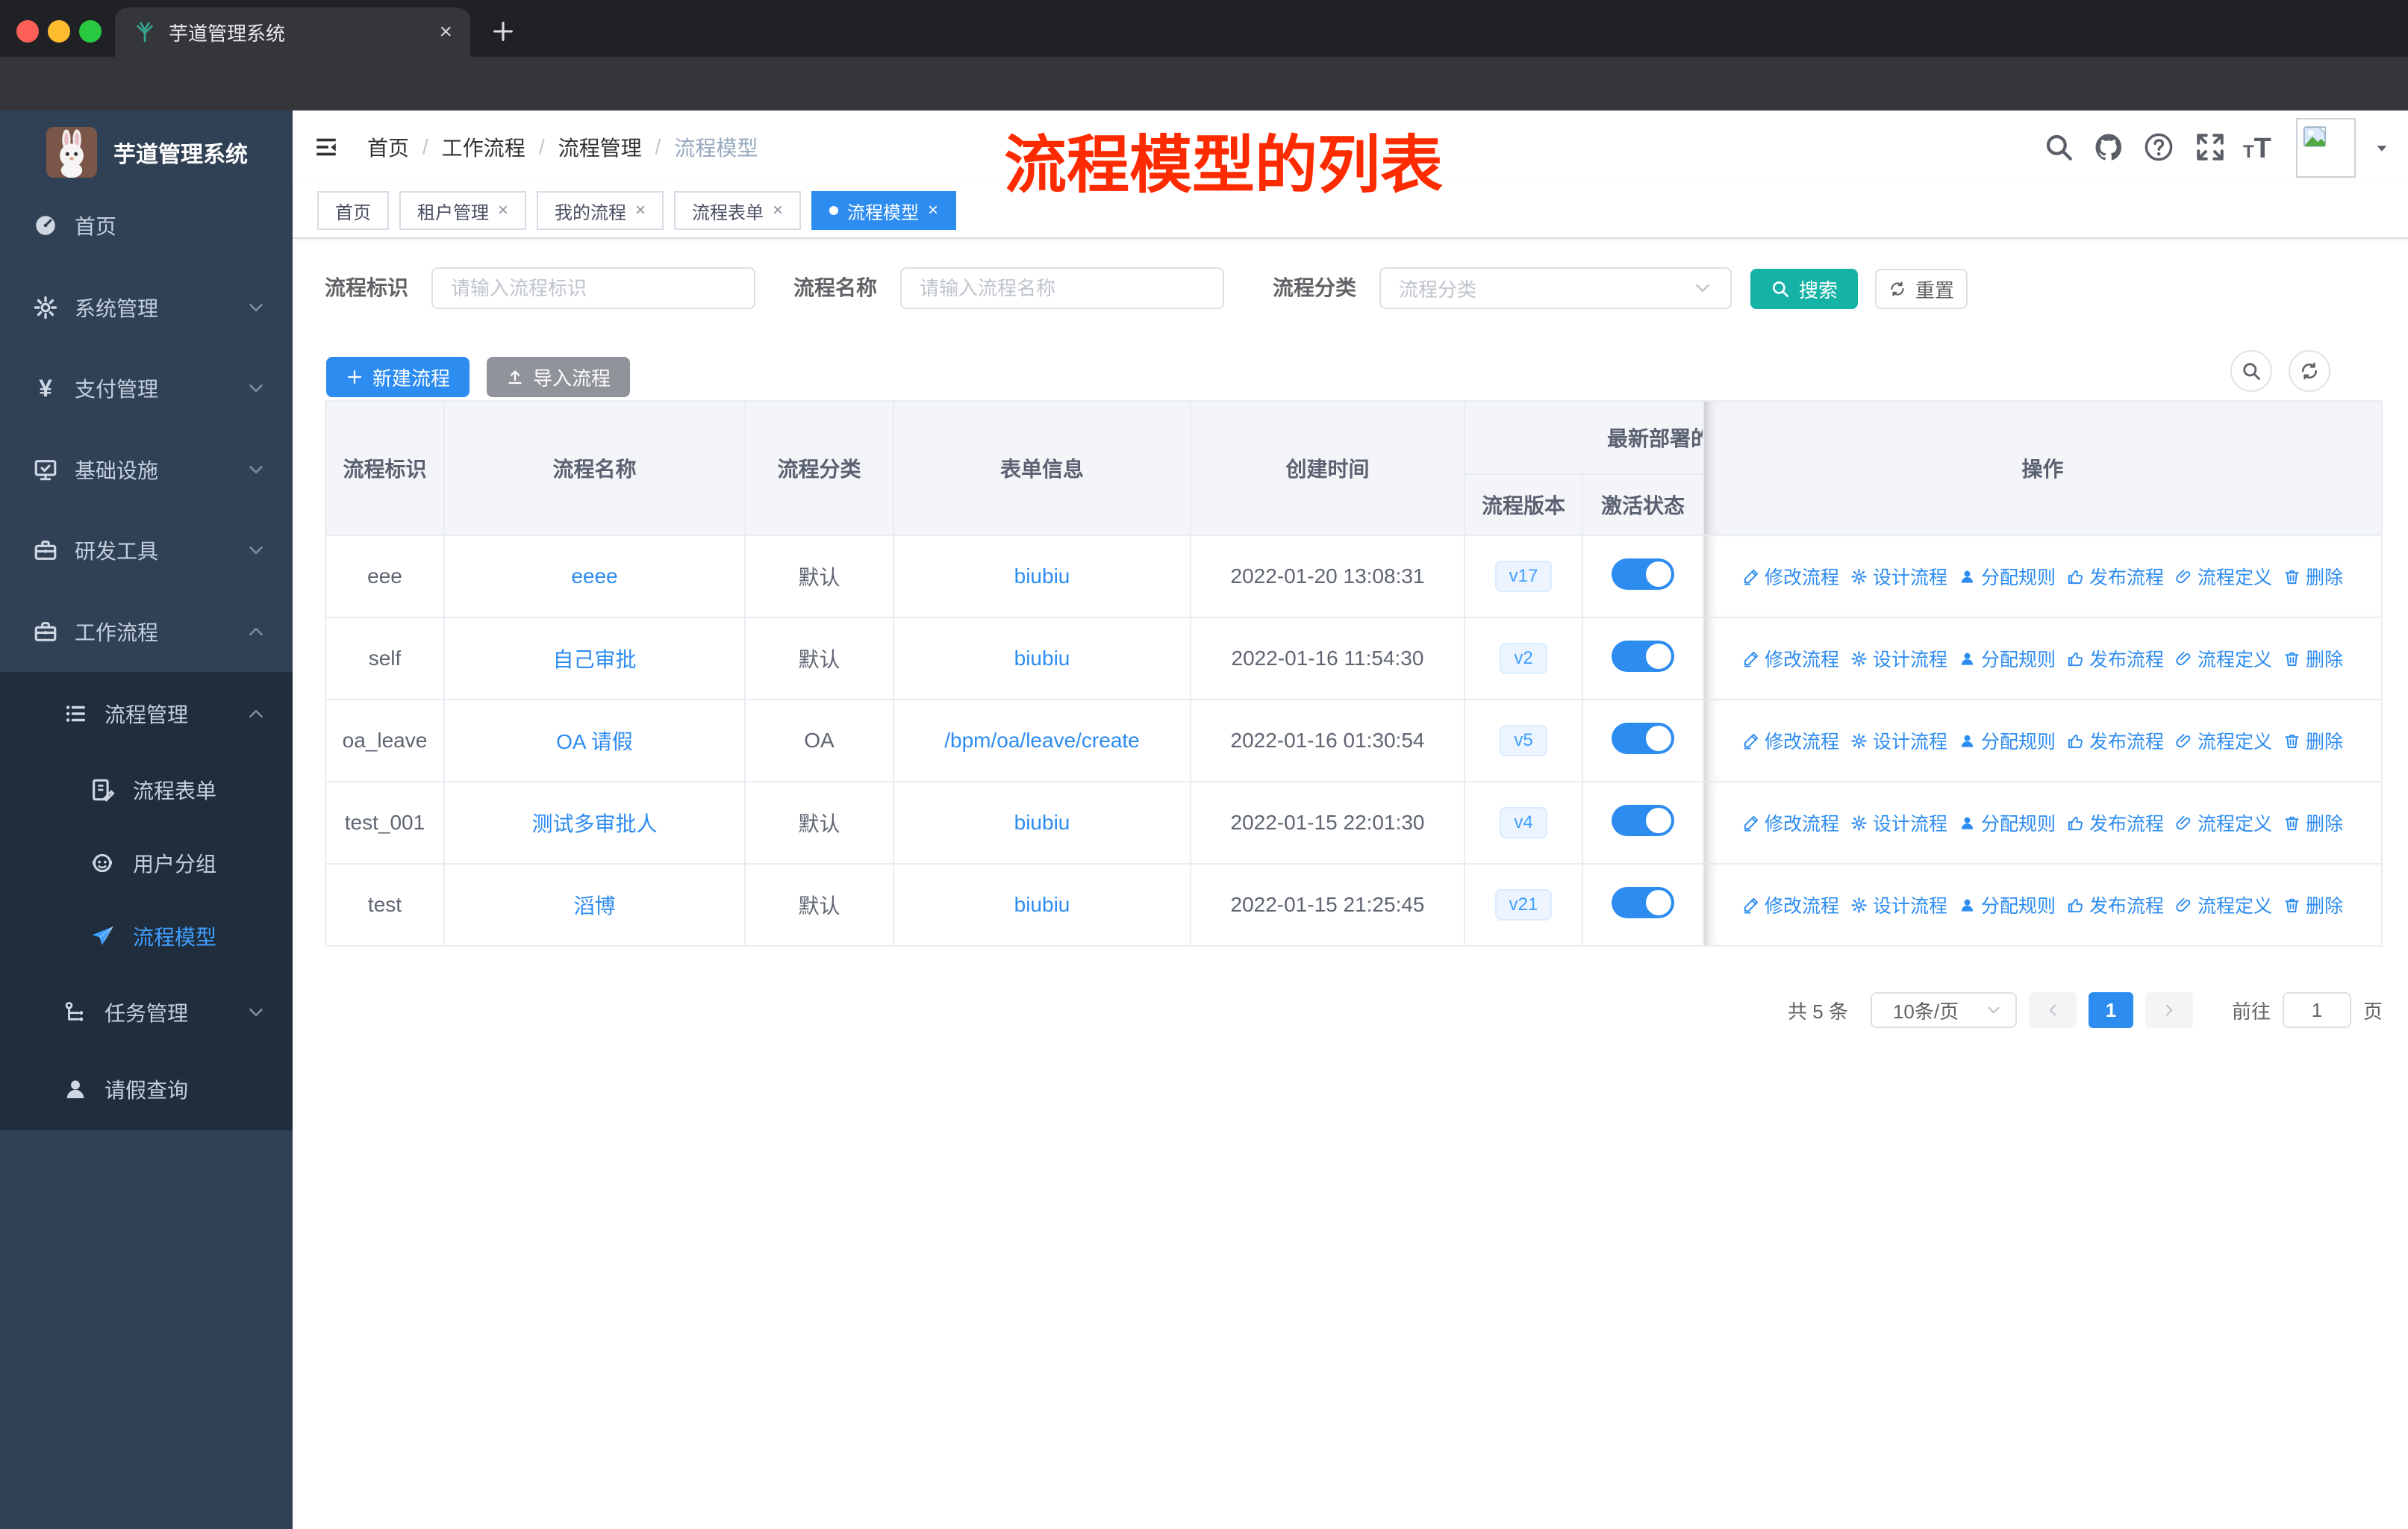 Image resolution: width=2408 pixels, height=1529 pixels. I want to click on help-icon, so click(2158, 147).